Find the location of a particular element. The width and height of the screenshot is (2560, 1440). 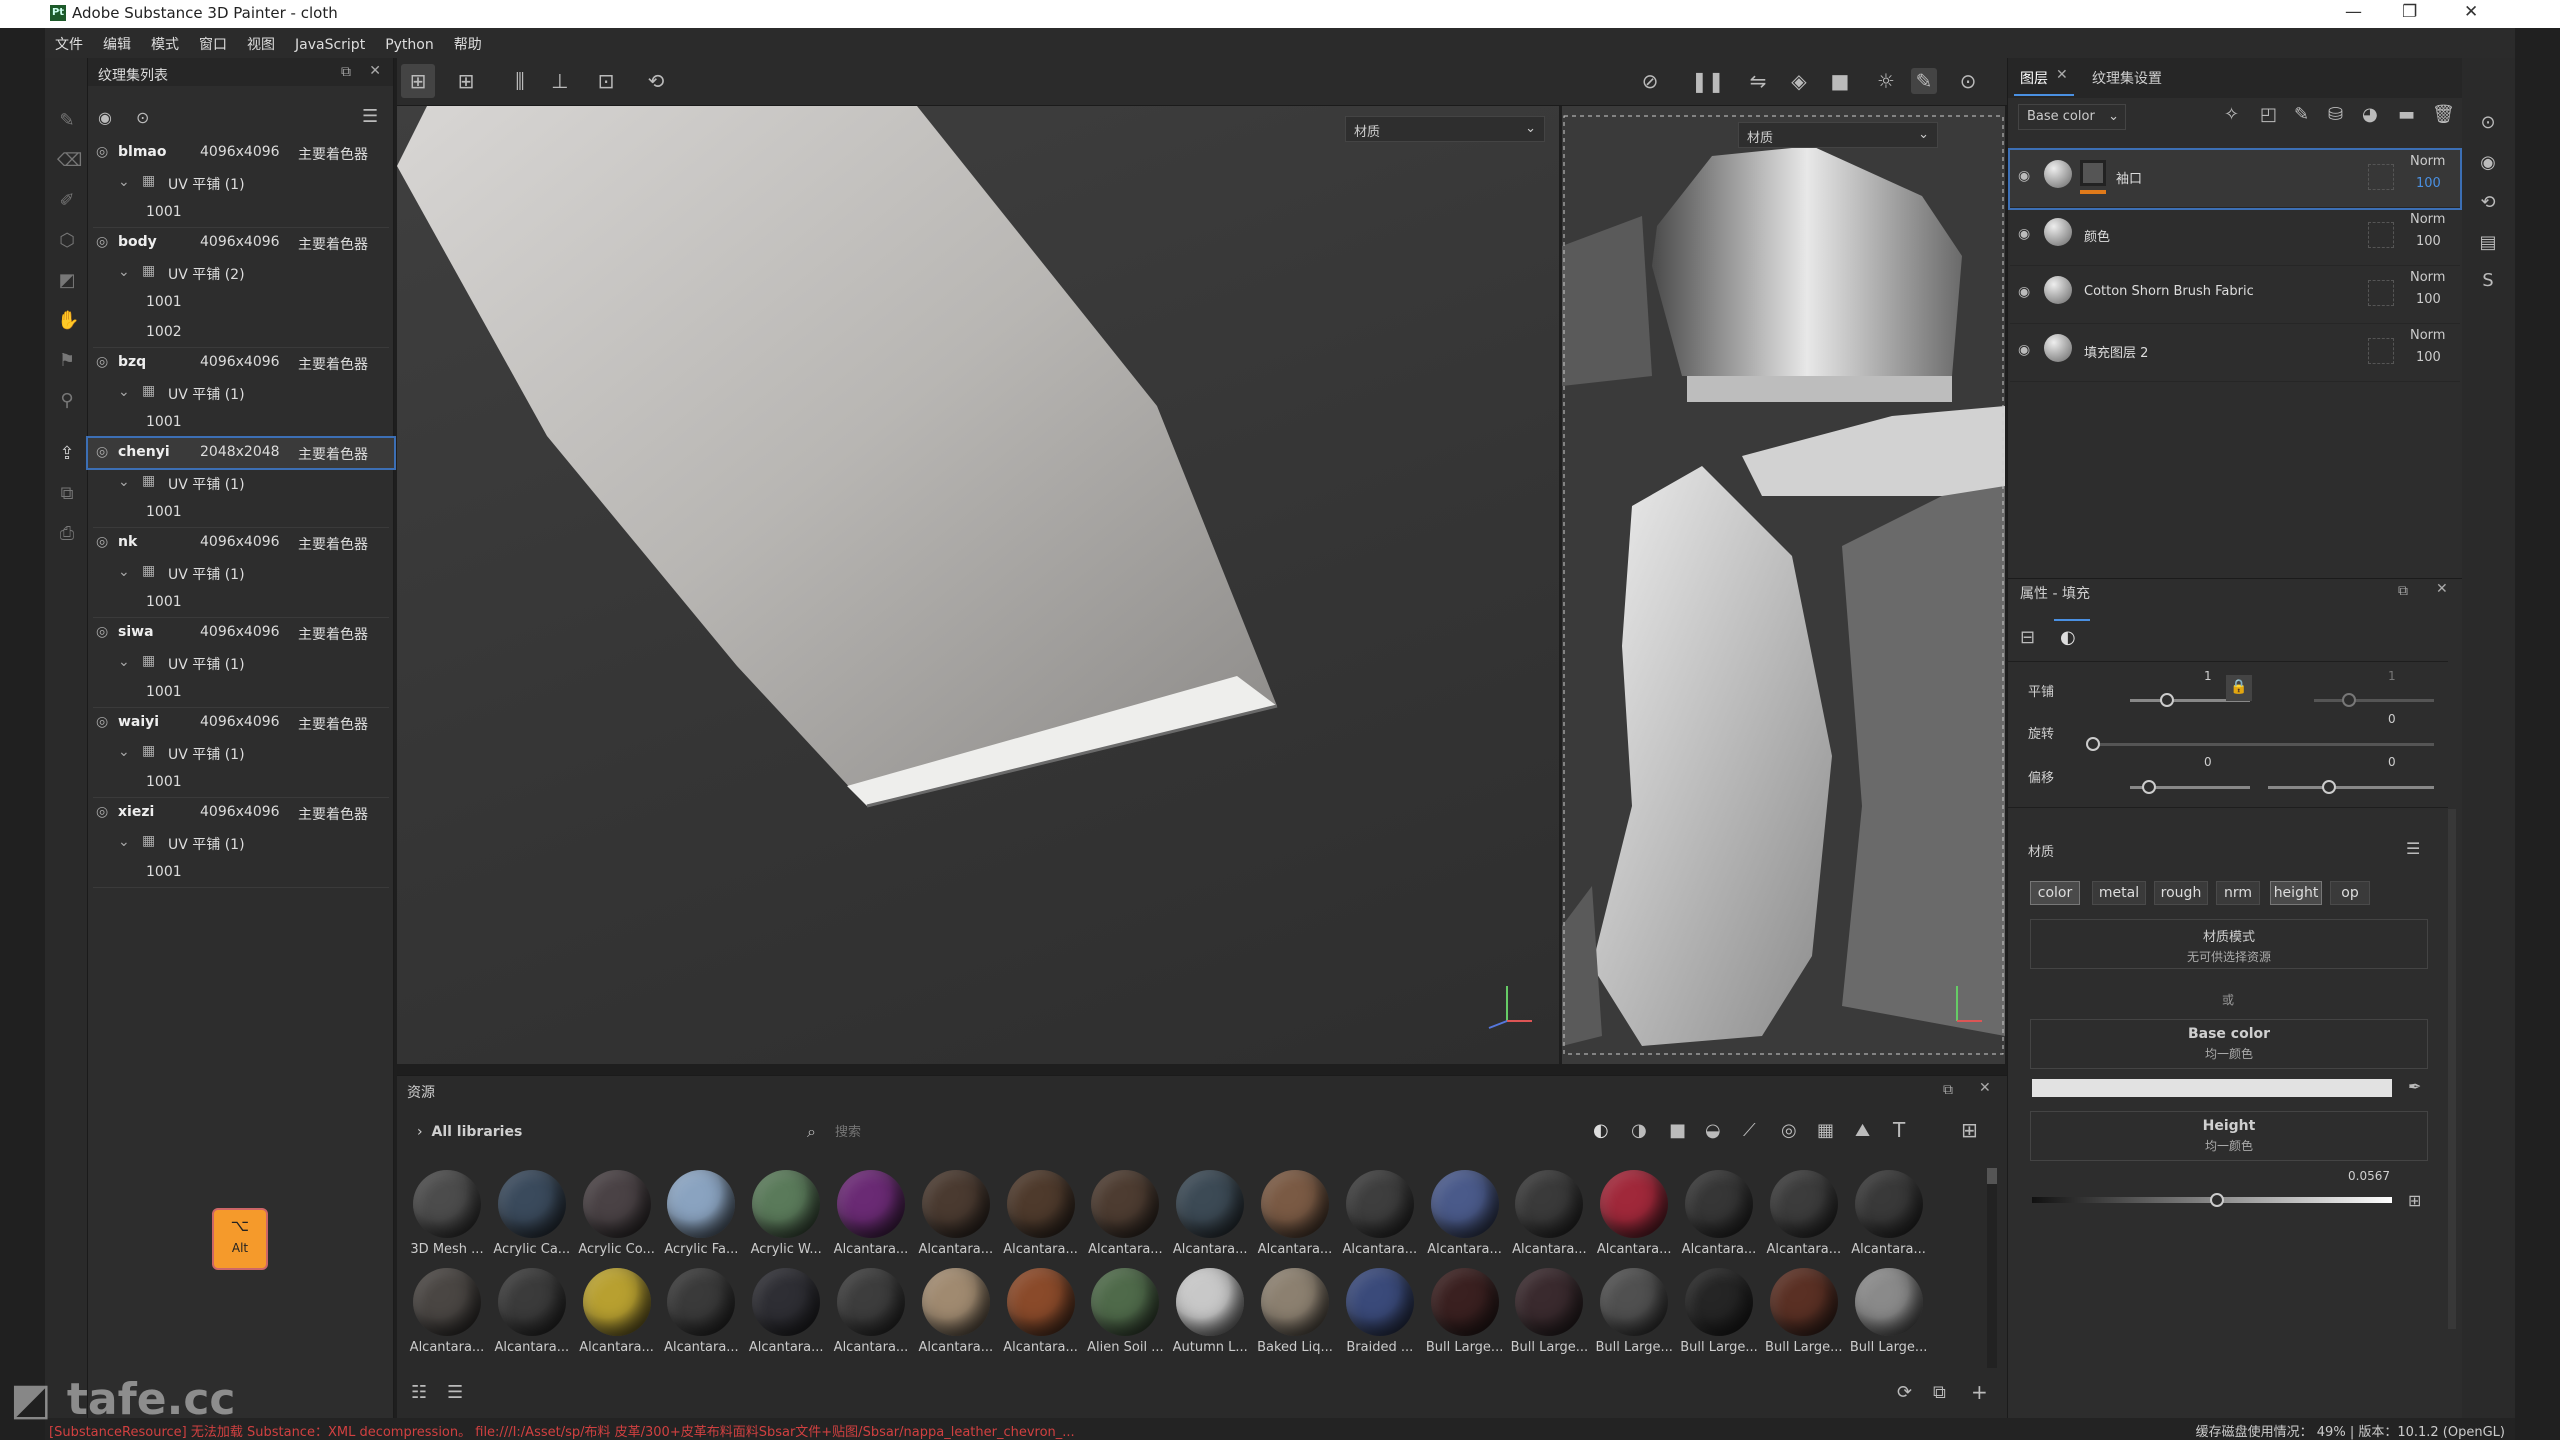

channel-nrm-button: nrm is located at coordinates (2238, 893).